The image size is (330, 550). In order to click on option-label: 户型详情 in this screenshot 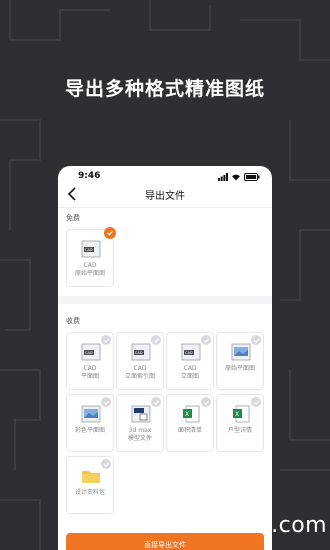, I will do `click(239, 430)`.